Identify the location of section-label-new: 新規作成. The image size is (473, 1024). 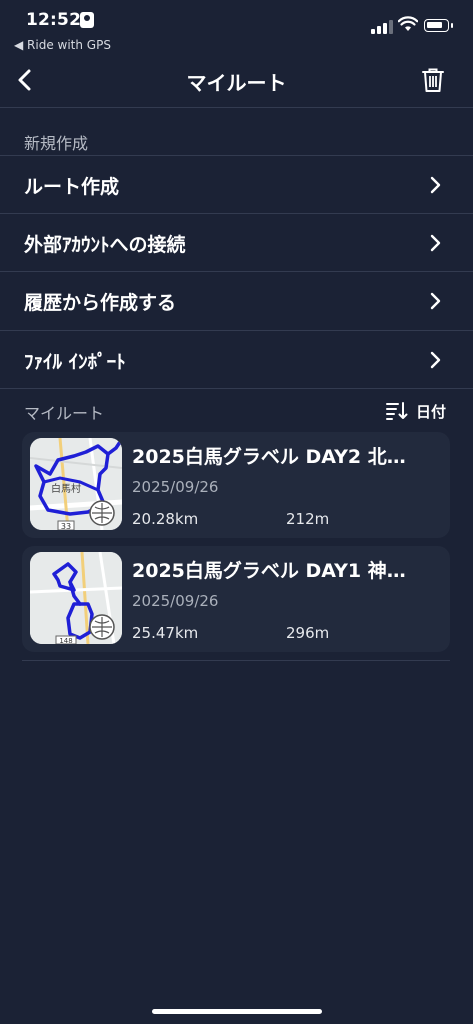
(56, 143).